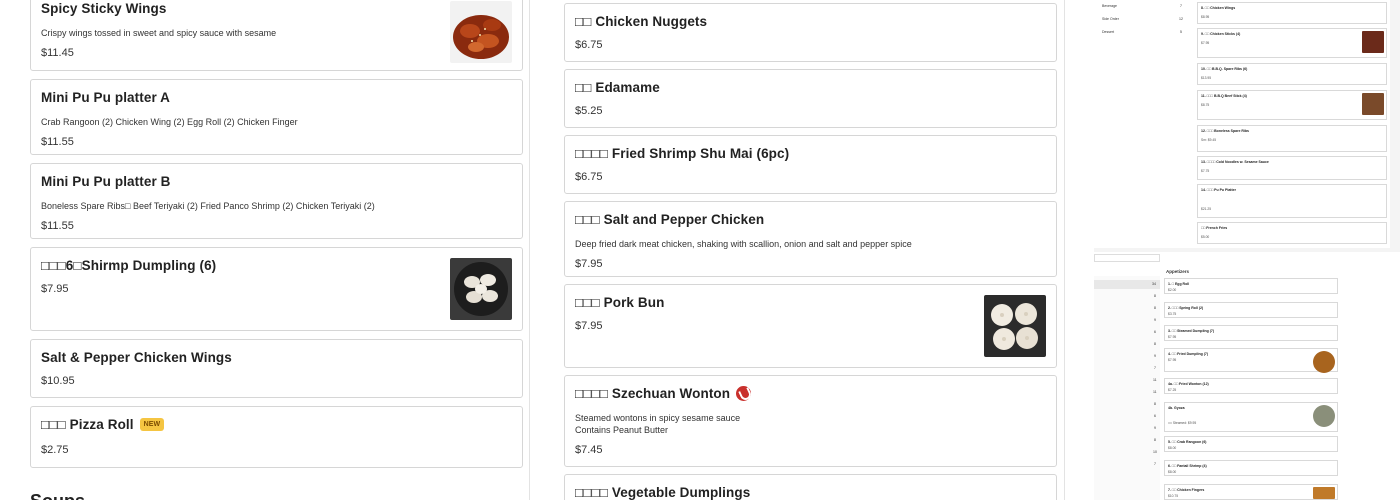  What do you see at coordinates (744, 393) in the screenshot?
I see `spicy-pepper-icon` at bounding box center [744, 393].